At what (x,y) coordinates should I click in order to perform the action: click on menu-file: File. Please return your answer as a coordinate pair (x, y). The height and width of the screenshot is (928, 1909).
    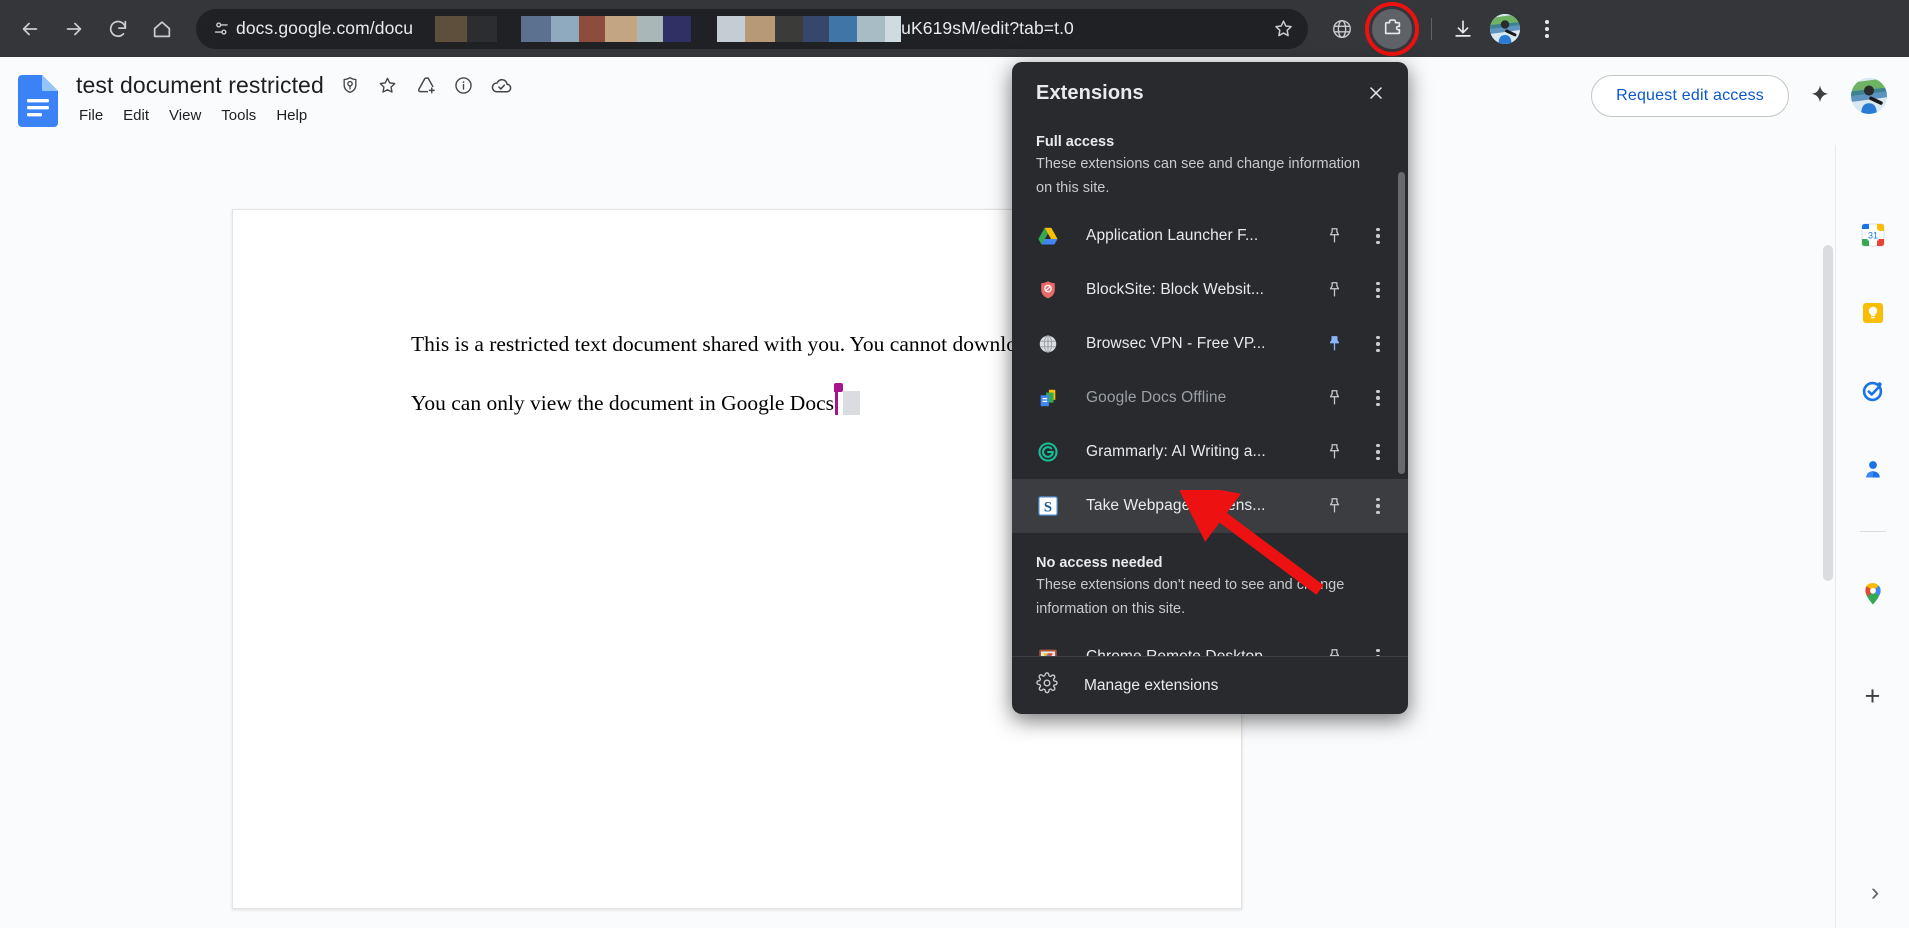
    Looking at the image, I should click on (91, 115).